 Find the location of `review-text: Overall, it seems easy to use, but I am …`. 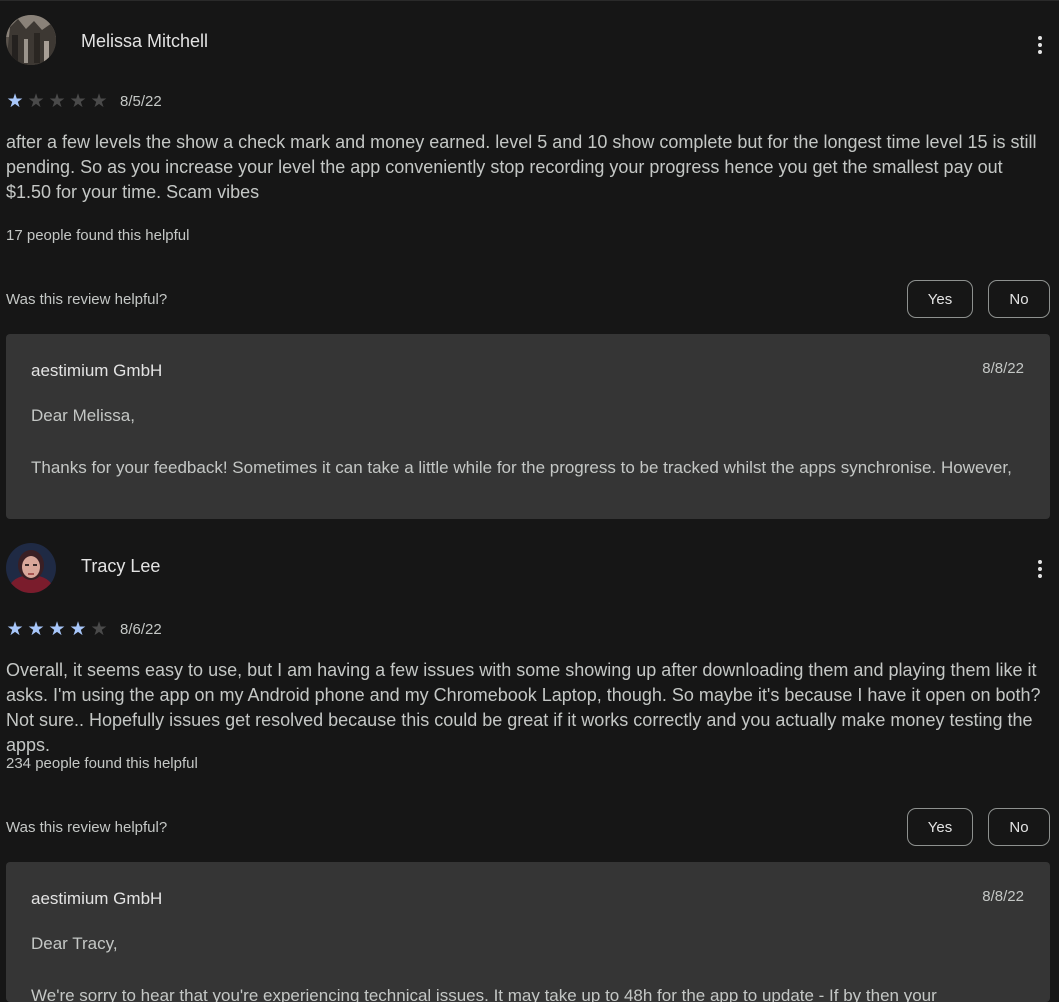

review-text: Overall, it seems easy to use, but I am … is located at coordinates (523, 707).